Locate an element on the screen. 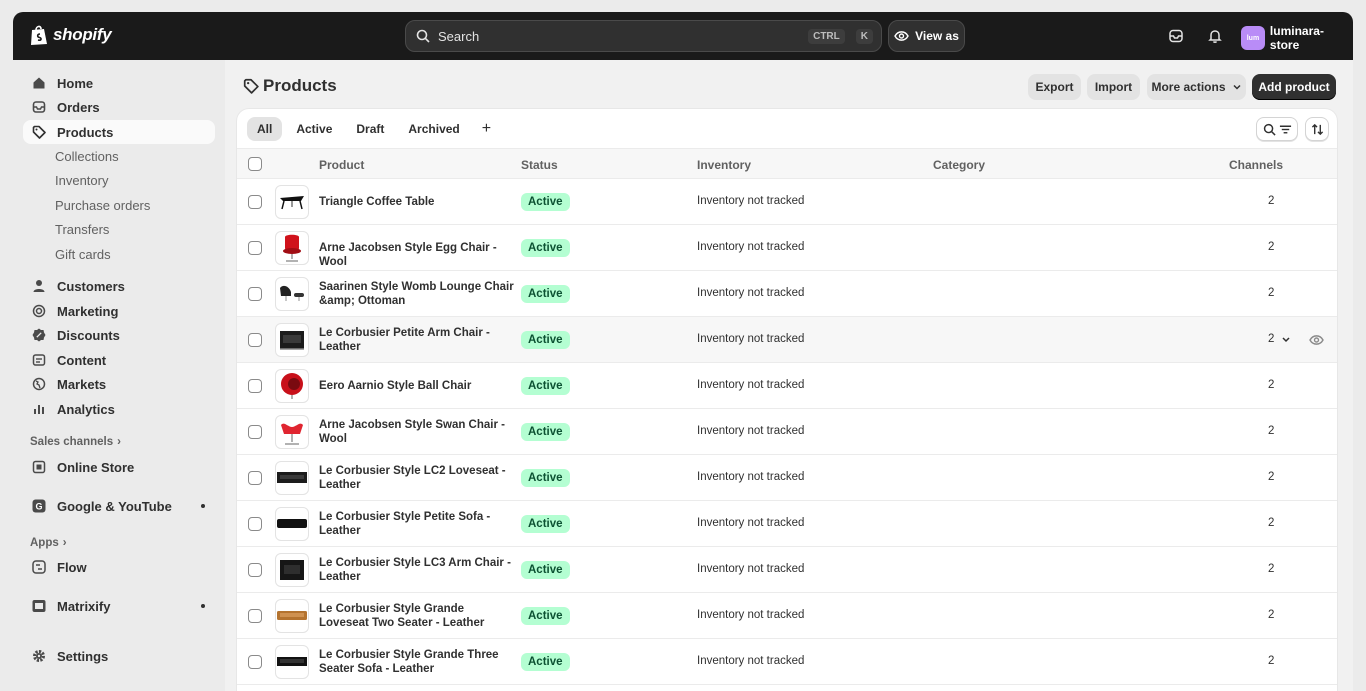  bell-icon is located at coordinates (1215, 36).